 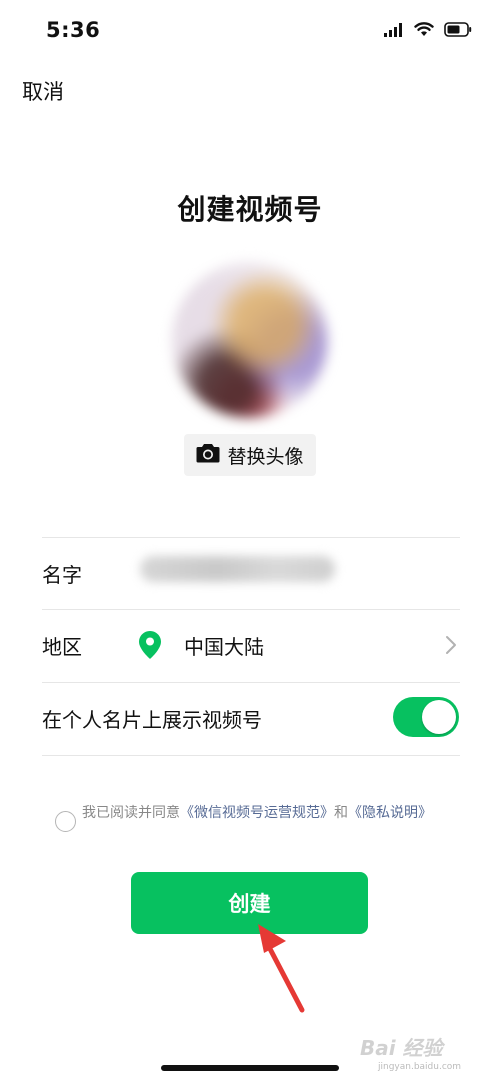 What do you see at coordinates (150, 647) in the screenshot?
I see `location-pin-icon` at bounding box center [150, 647].